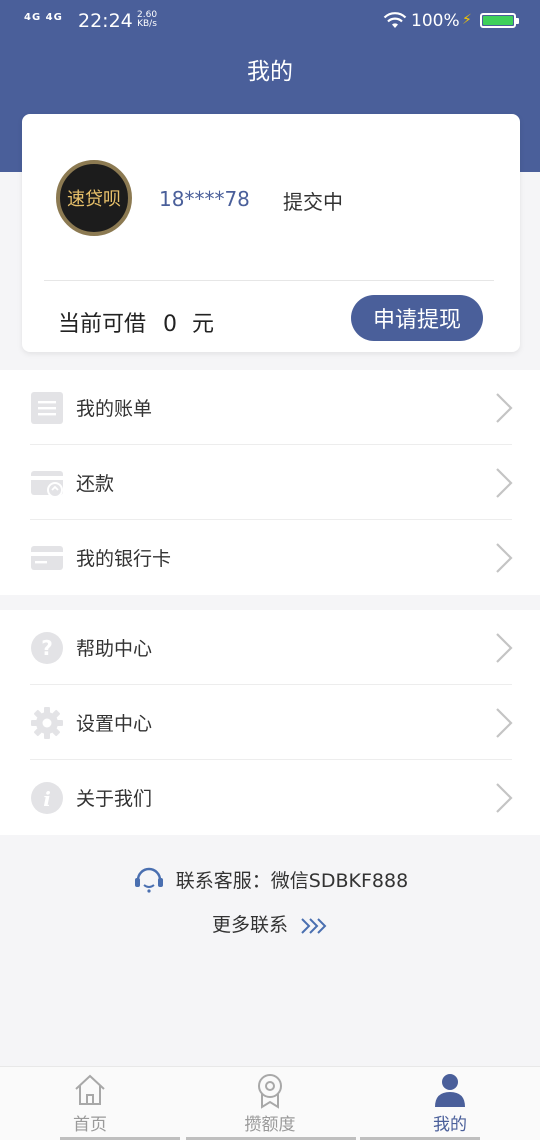 Image resolution: width=540 pixels, height=1140 pixels. I want to click on avatar: 速贷呗, so click(94, 198).